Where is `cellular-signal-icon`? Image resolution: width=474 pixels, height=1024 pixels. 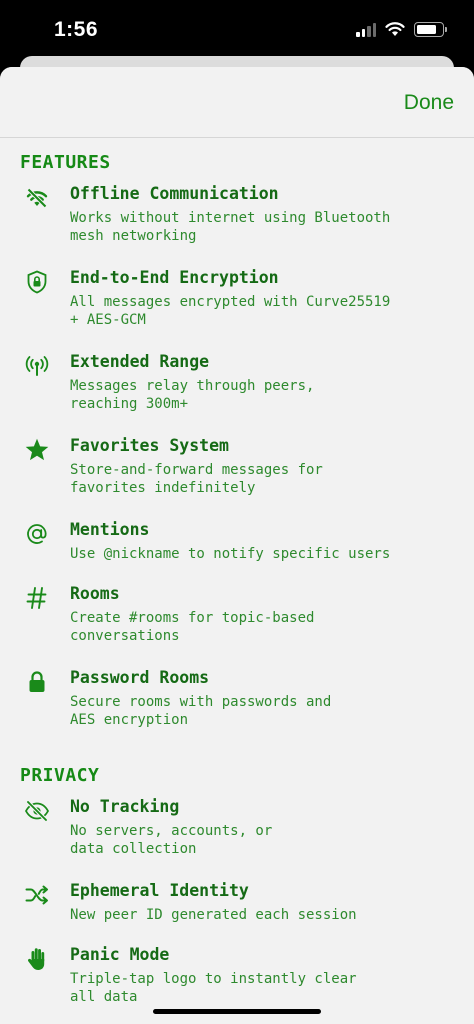
cellular-signal-icon is located at coordinates (366, 29).